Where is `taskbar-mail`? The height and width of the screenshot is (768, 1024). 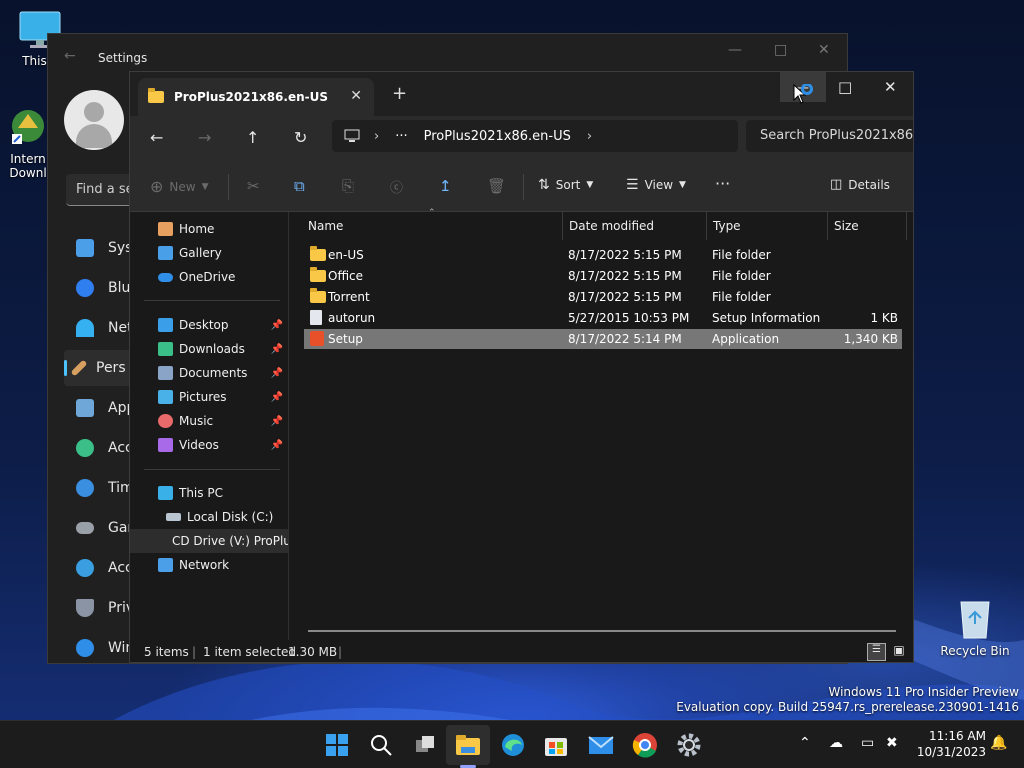 taskbar-mail is located at coordinates (601, 745).